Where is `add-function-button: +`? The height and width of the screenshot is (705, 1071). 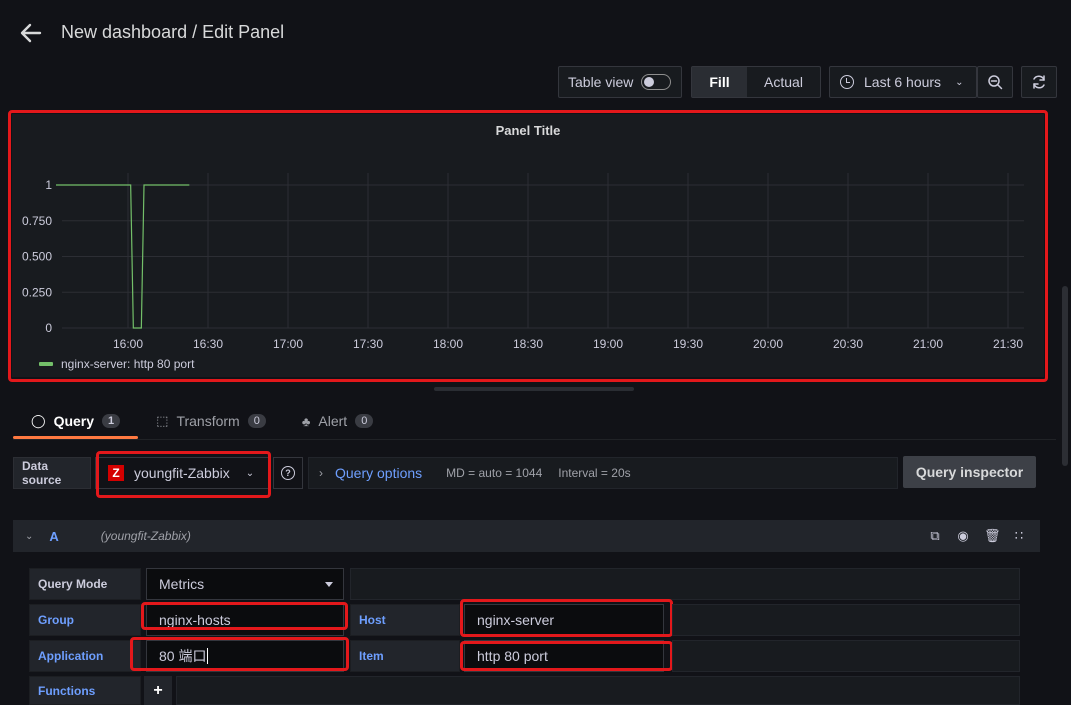
add-function-button: + is located at coordinates (158, 690).